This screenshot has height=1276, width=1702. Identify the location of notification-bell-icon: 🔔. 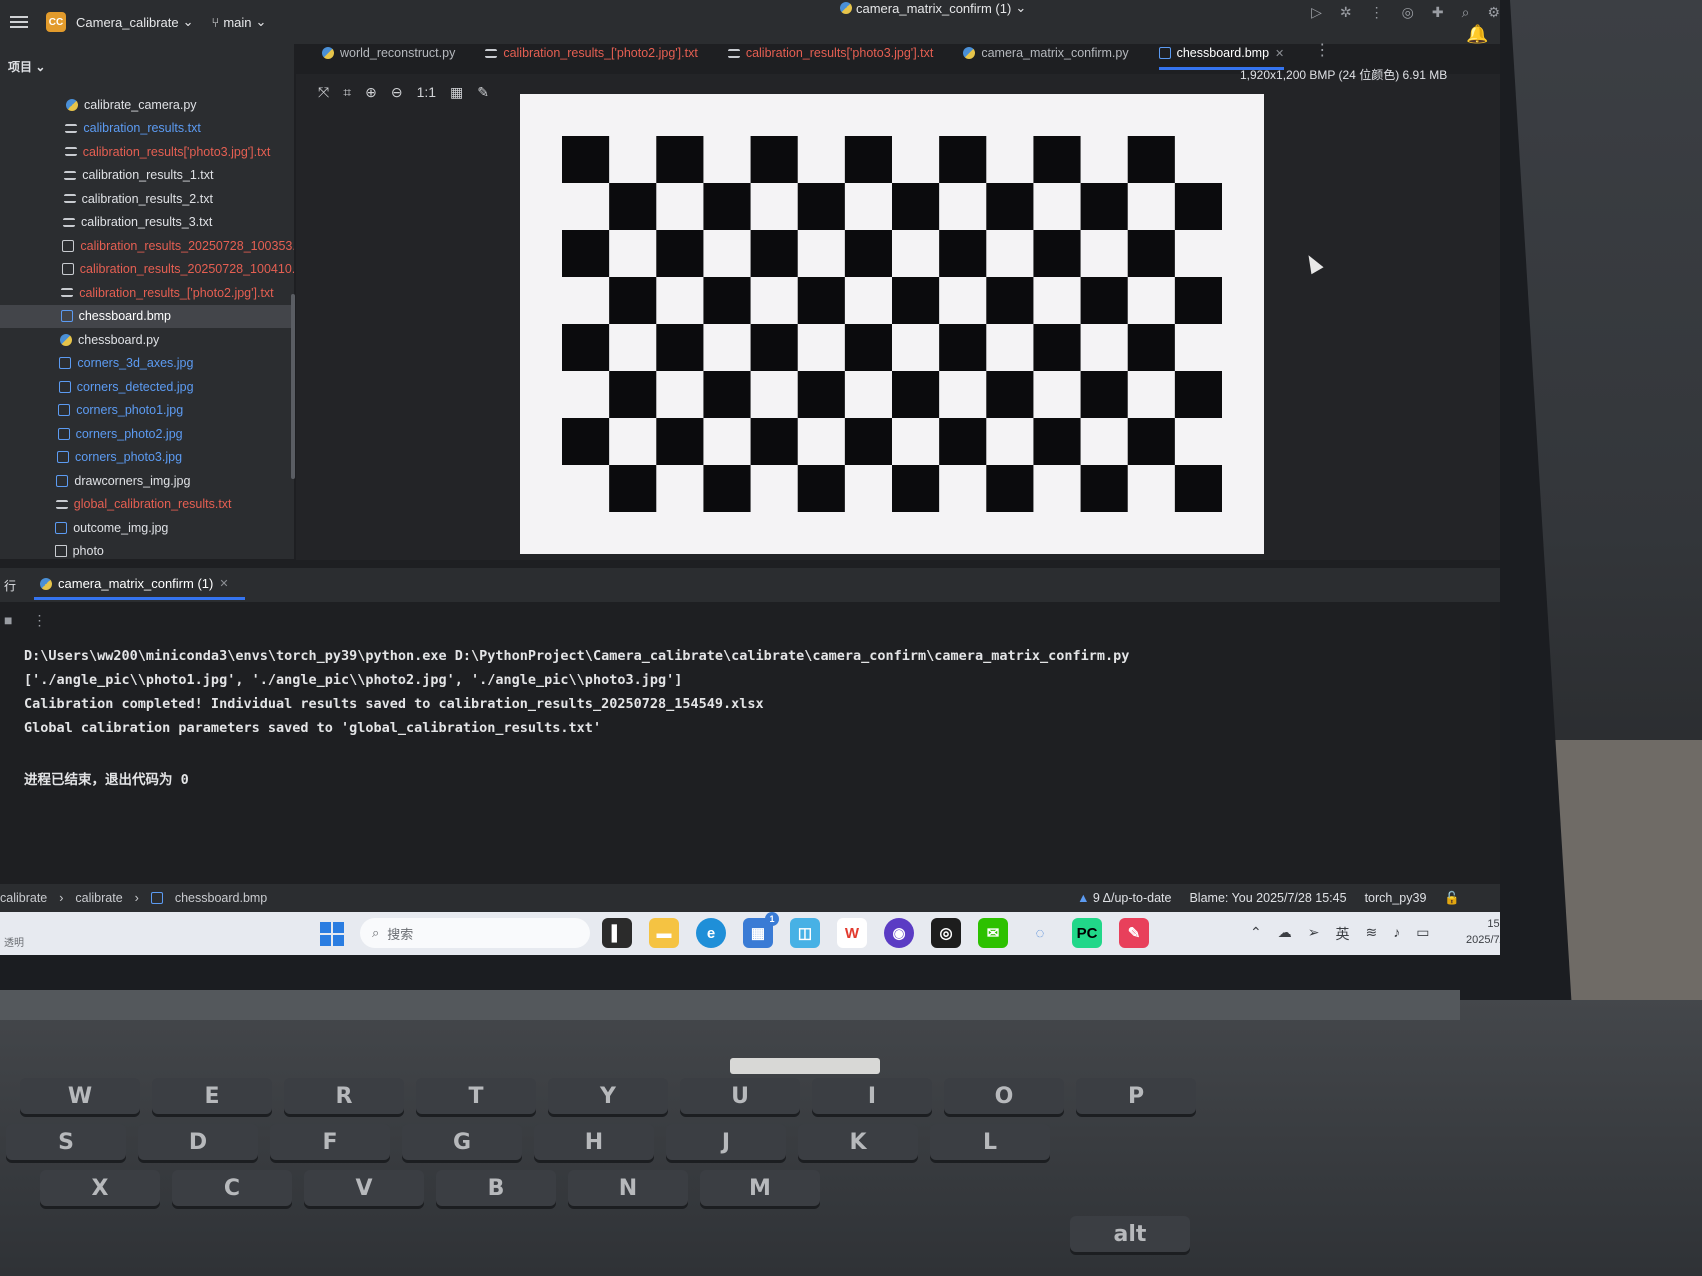
(1477, 34).